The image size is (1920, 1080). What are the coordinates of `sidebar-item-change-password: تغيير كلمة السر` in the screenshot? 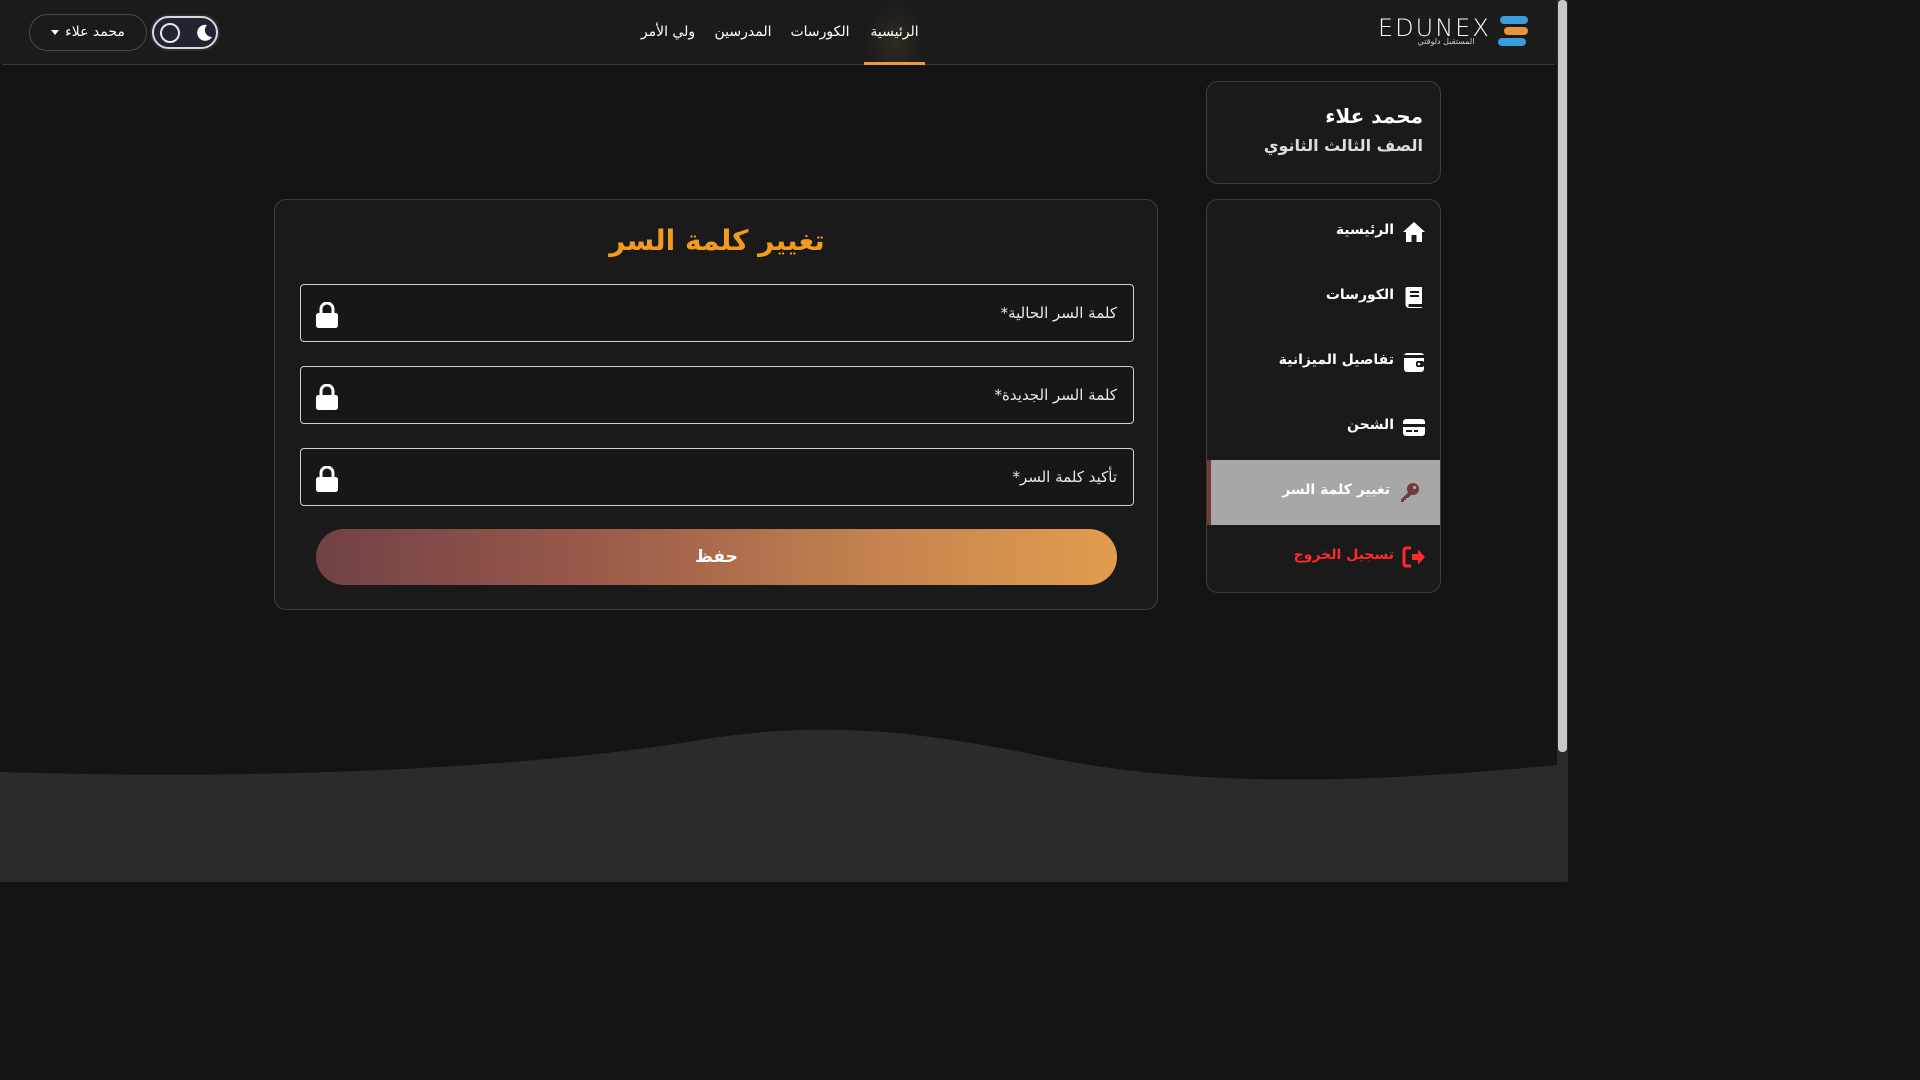 It's located at (1323, 492).